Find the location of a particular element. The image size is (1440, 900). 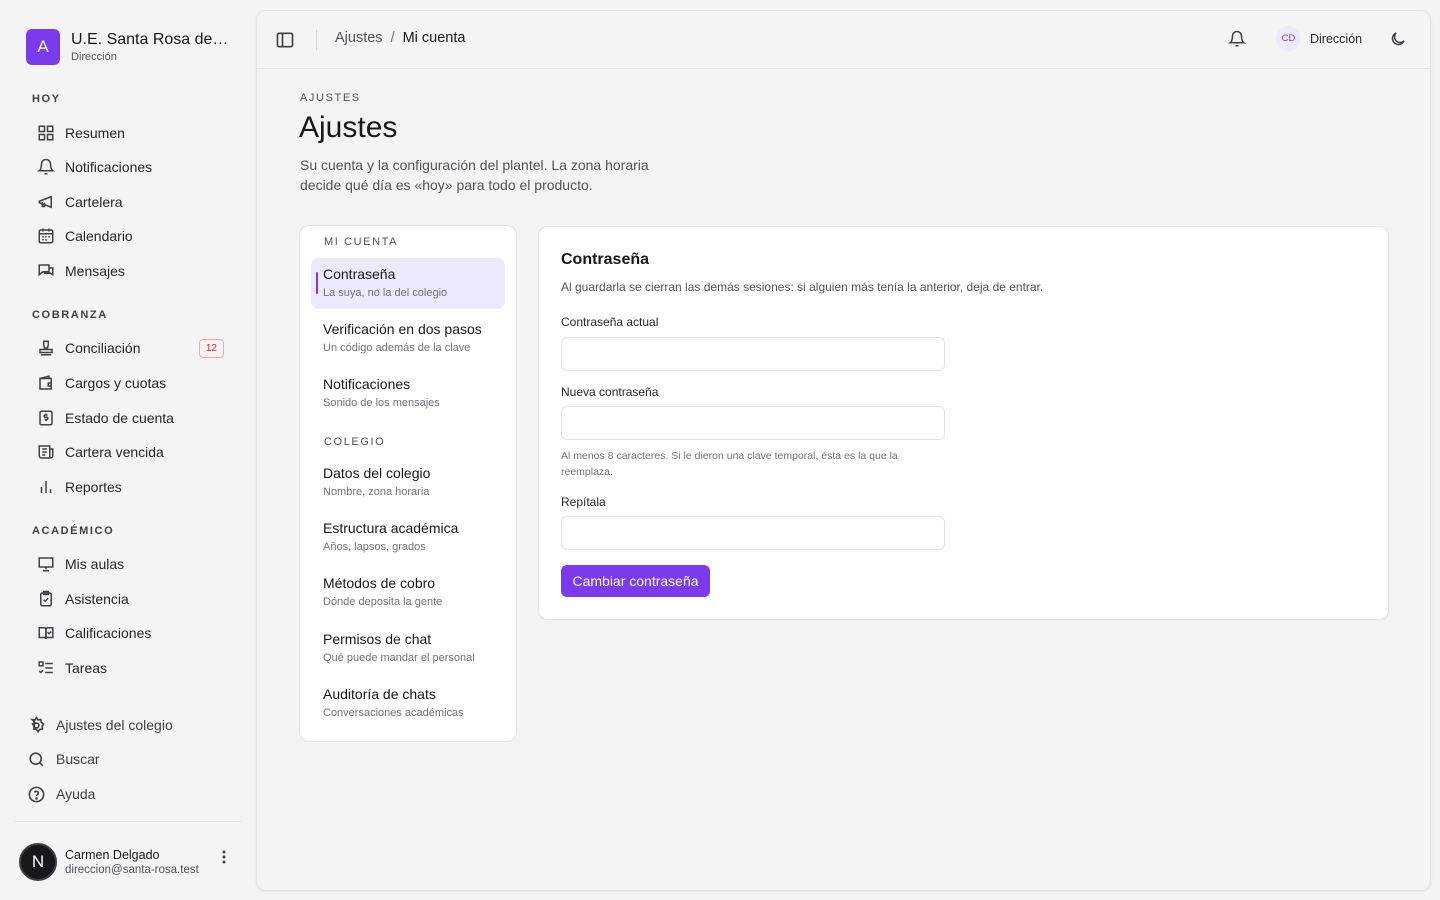

sidebar-item-cargos: Cargos y cuotas is located at coordinates (130, 383).